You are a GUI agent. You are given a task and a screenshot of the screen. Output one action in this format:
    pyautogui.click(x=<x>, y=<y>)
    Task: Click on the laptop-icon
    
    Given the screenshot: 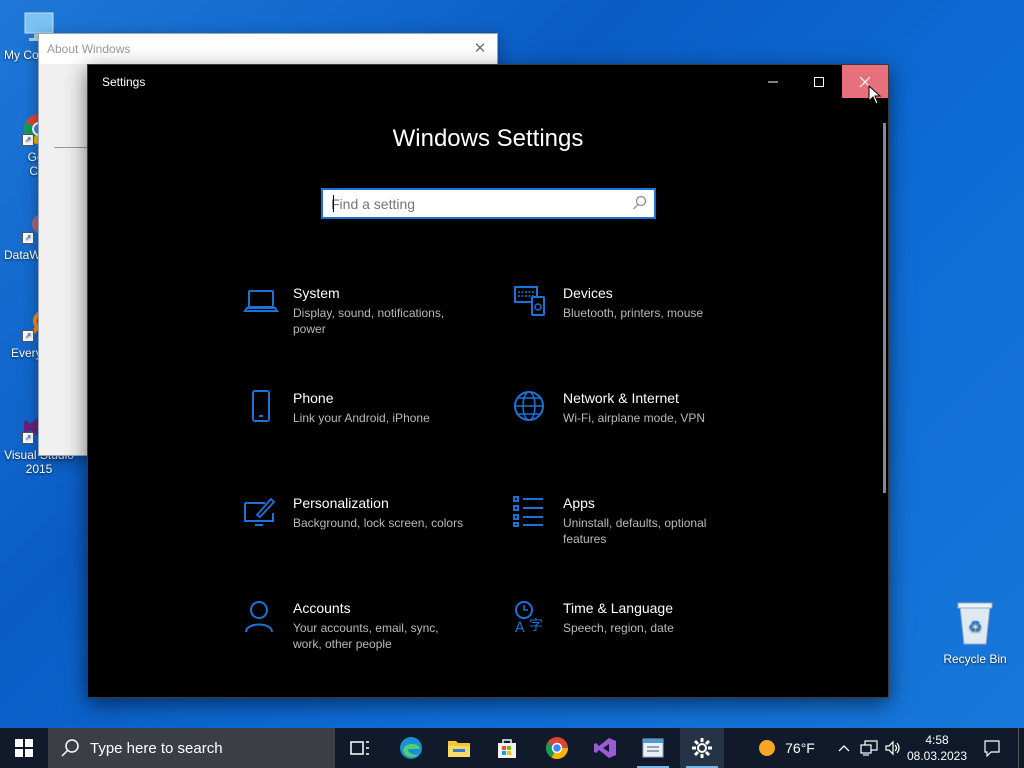 What is the action you would take?
    pyautogui.click(x=261, y=303)
    